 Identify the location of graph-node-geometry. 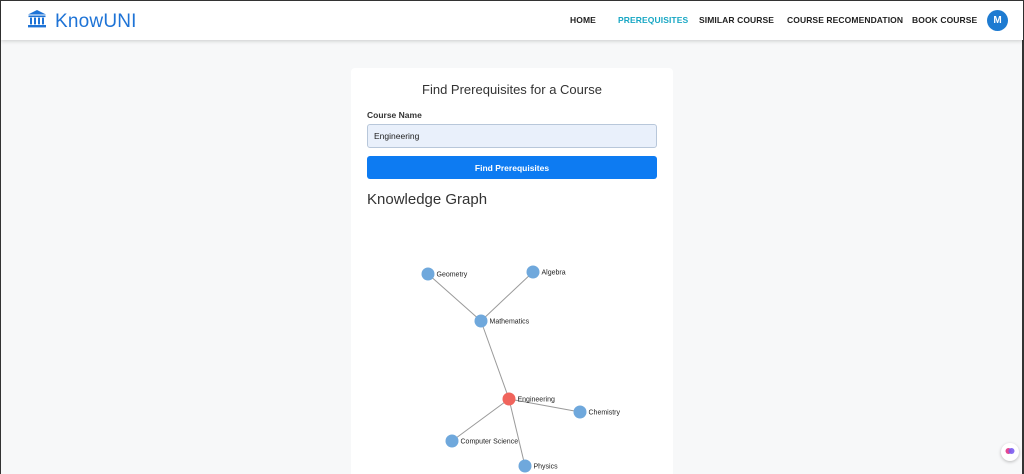
(428, 274).